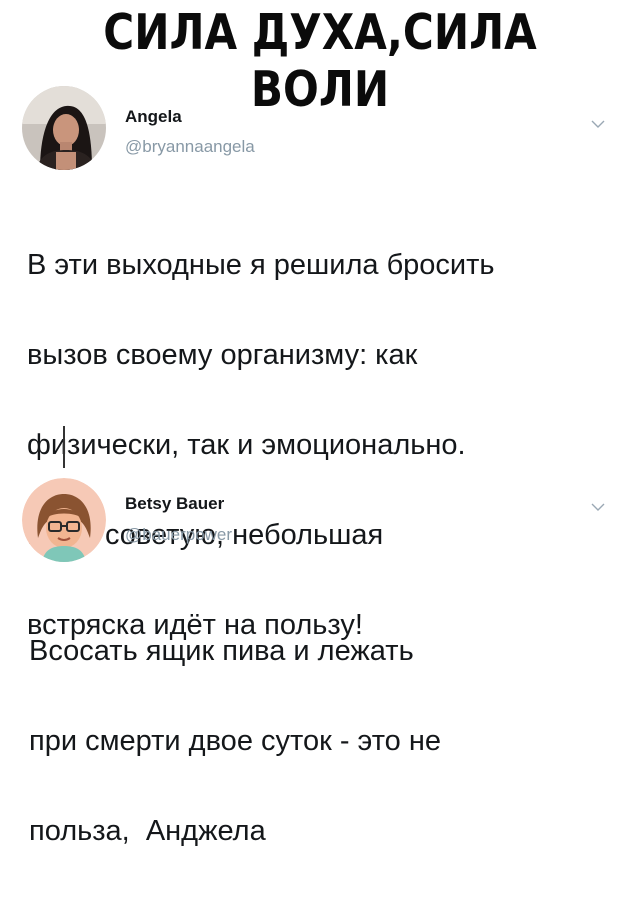 The height and width of the screenshot is (899, 640). Describe the element at coordinates (174, 504) in the screenshot. I see `tweet2-author-name: Betsy Bauer` at that location.